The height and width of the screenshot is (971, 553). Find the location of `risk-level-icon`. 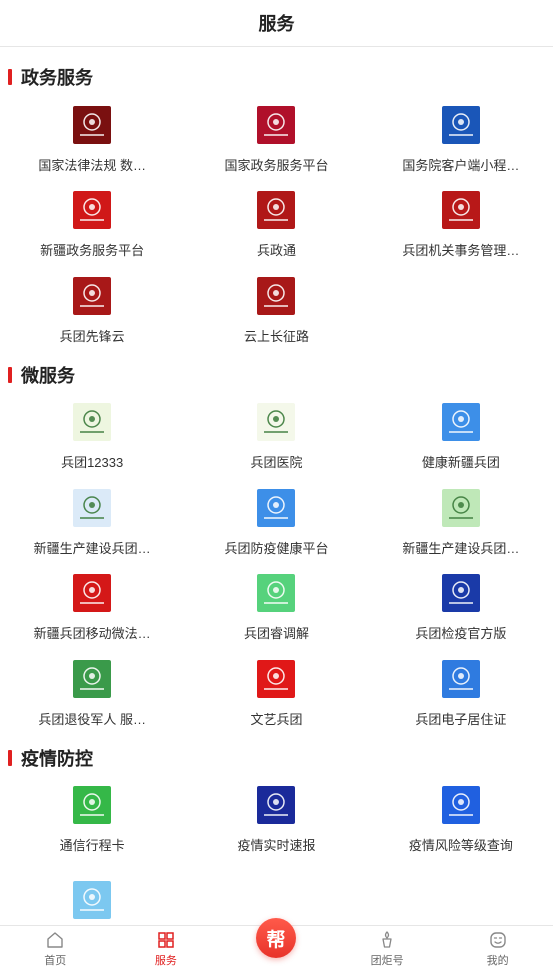

risk-level-icon is located at coordinates (460, 805).